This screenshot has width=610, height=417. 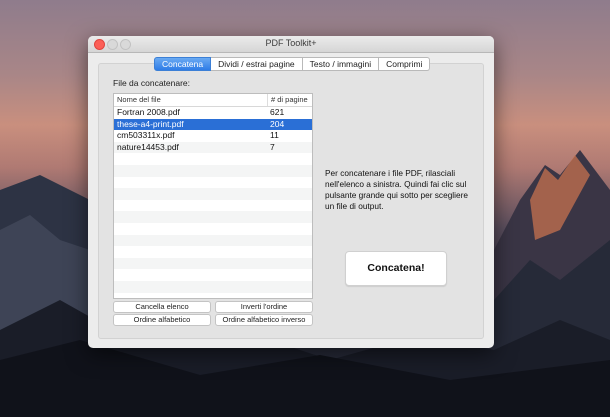 What do you see at coordinates (183, 64) in the screenshot?
I see `tab-concatena: Concatena` at bounding box center [183, 64].